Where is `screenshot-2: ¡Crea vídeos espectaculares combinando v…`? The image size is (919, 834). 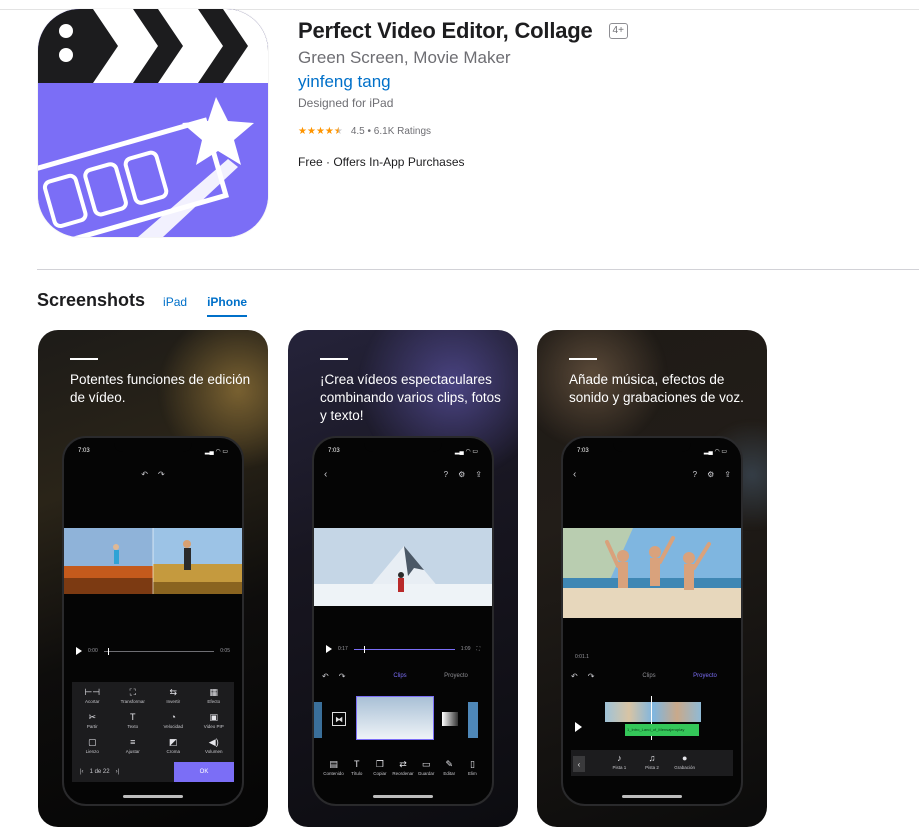 screenshot-2: ¡Crea vídeos espectaculares combinando v… is located at coordinates (403, 578).